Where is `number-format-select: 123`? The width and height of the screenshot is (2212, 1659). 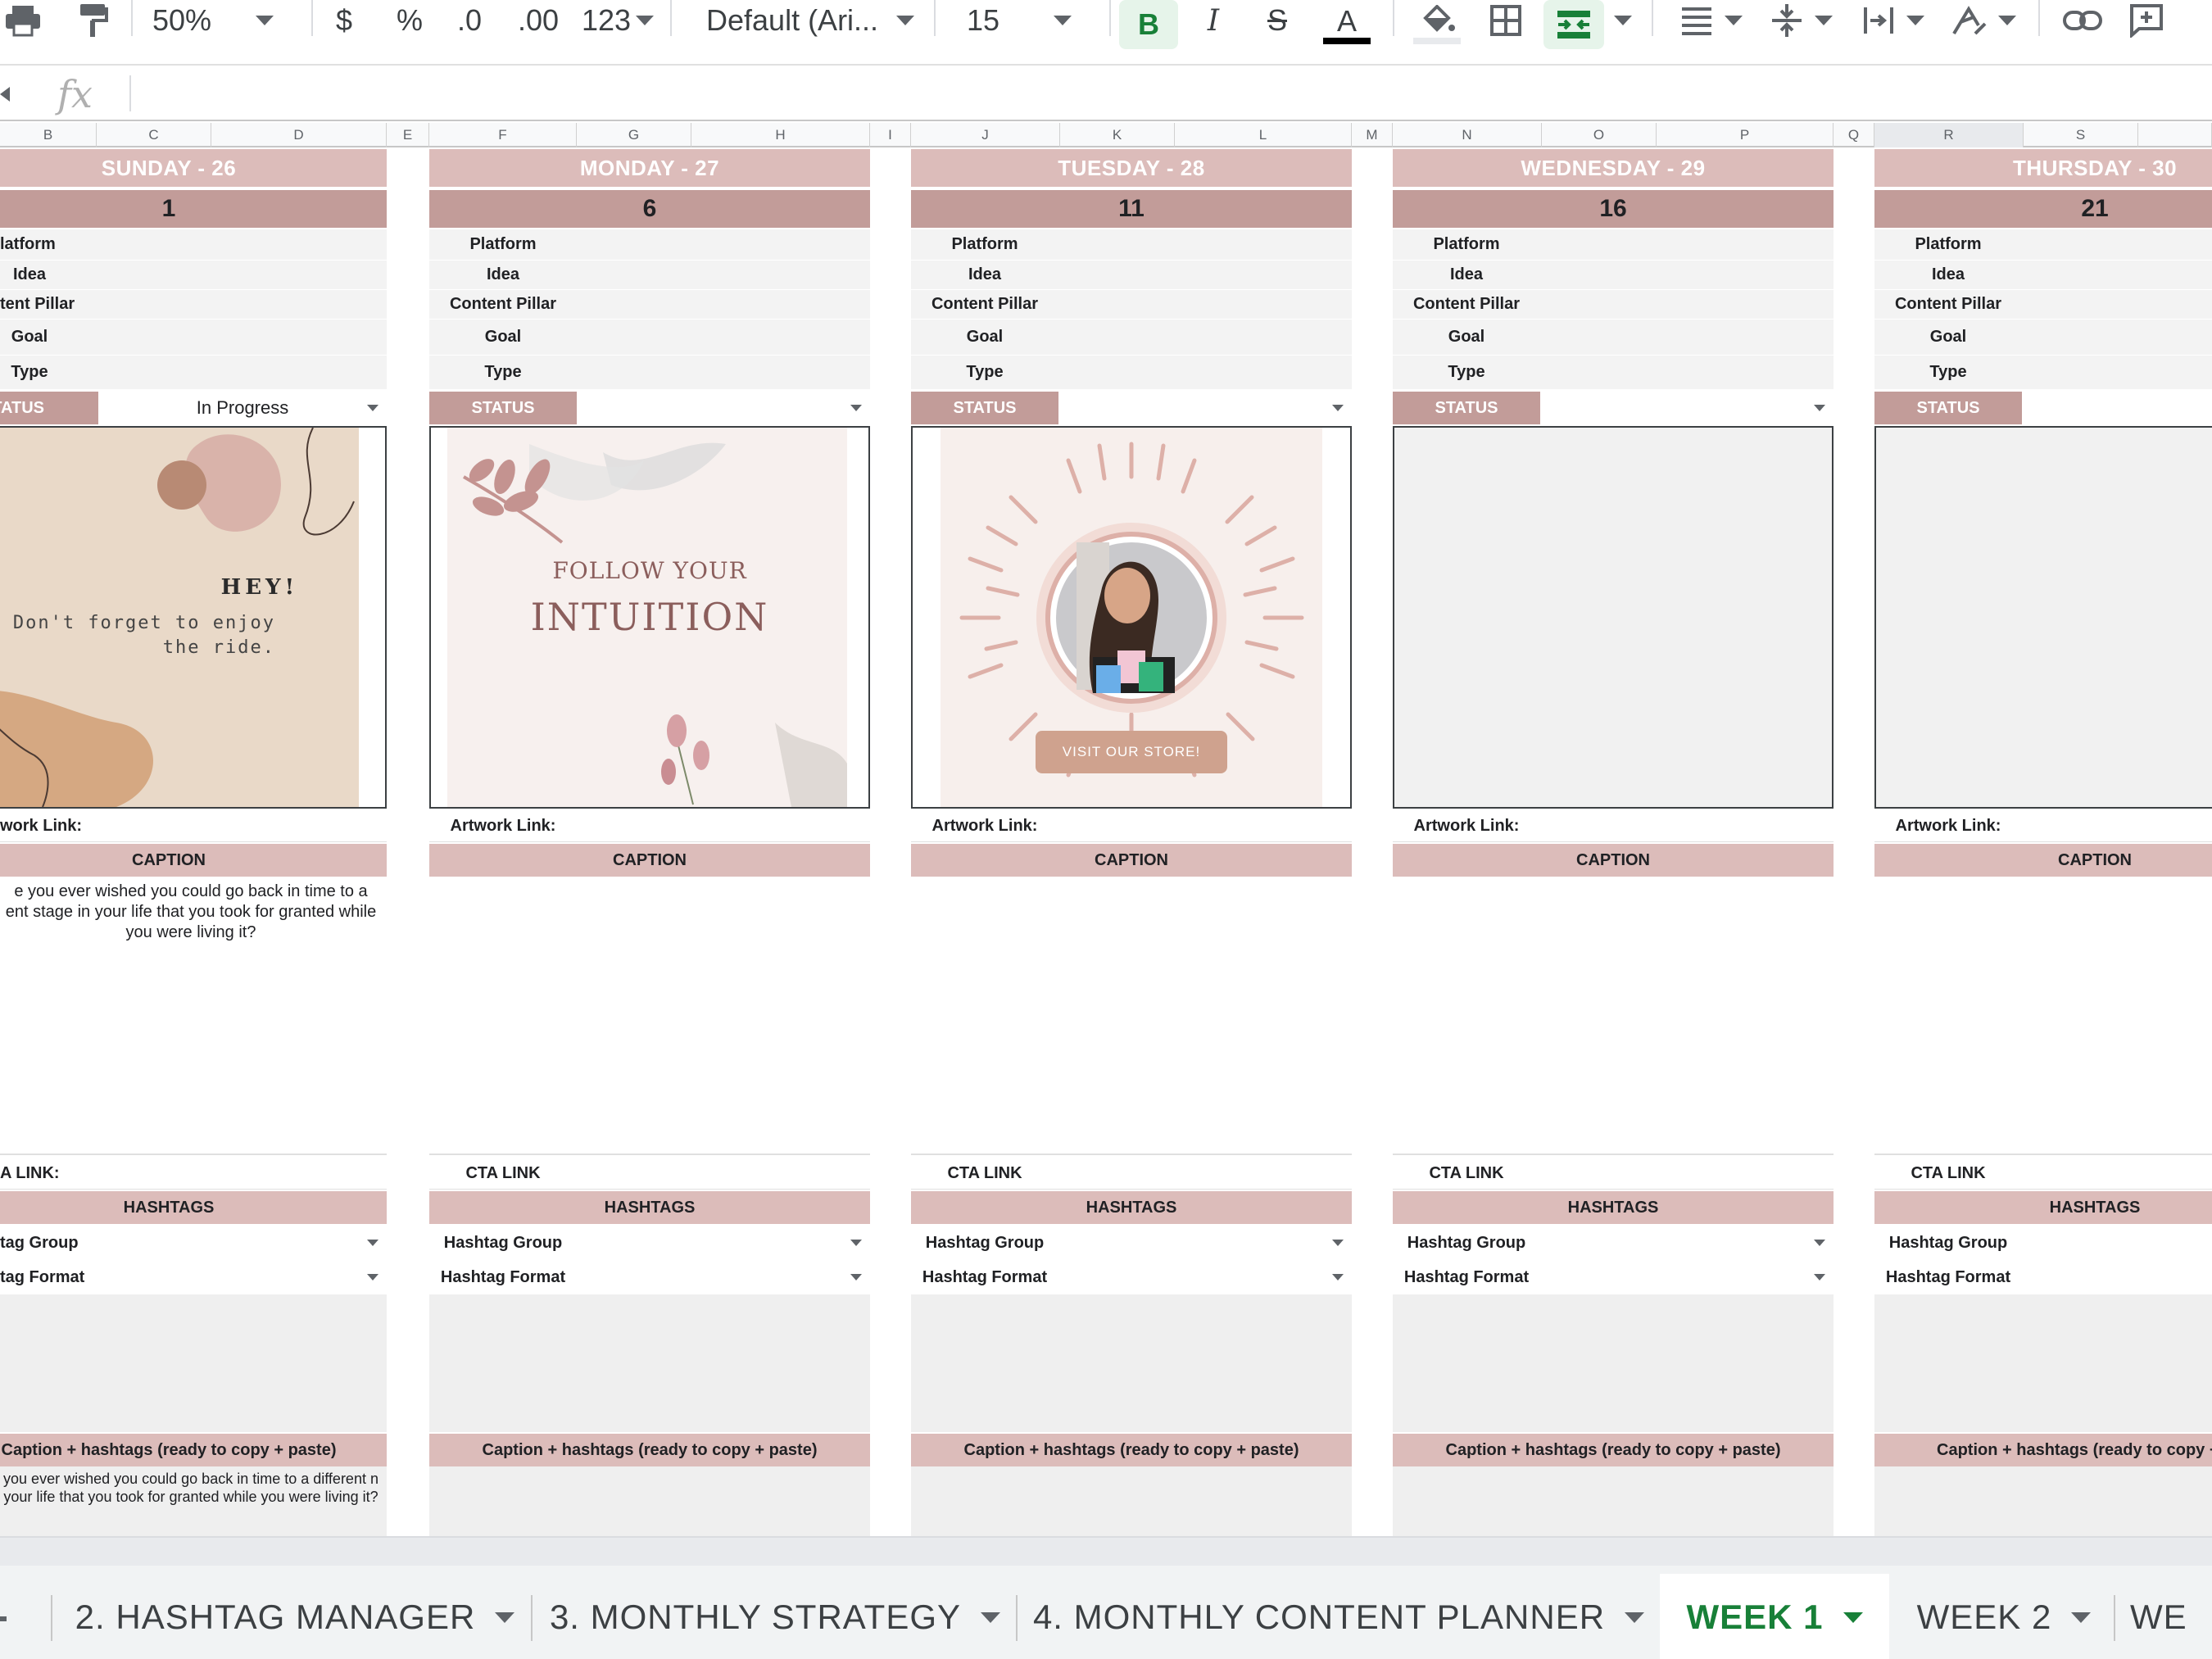 number-format-select: 123 is located at coordinates (617, 20).